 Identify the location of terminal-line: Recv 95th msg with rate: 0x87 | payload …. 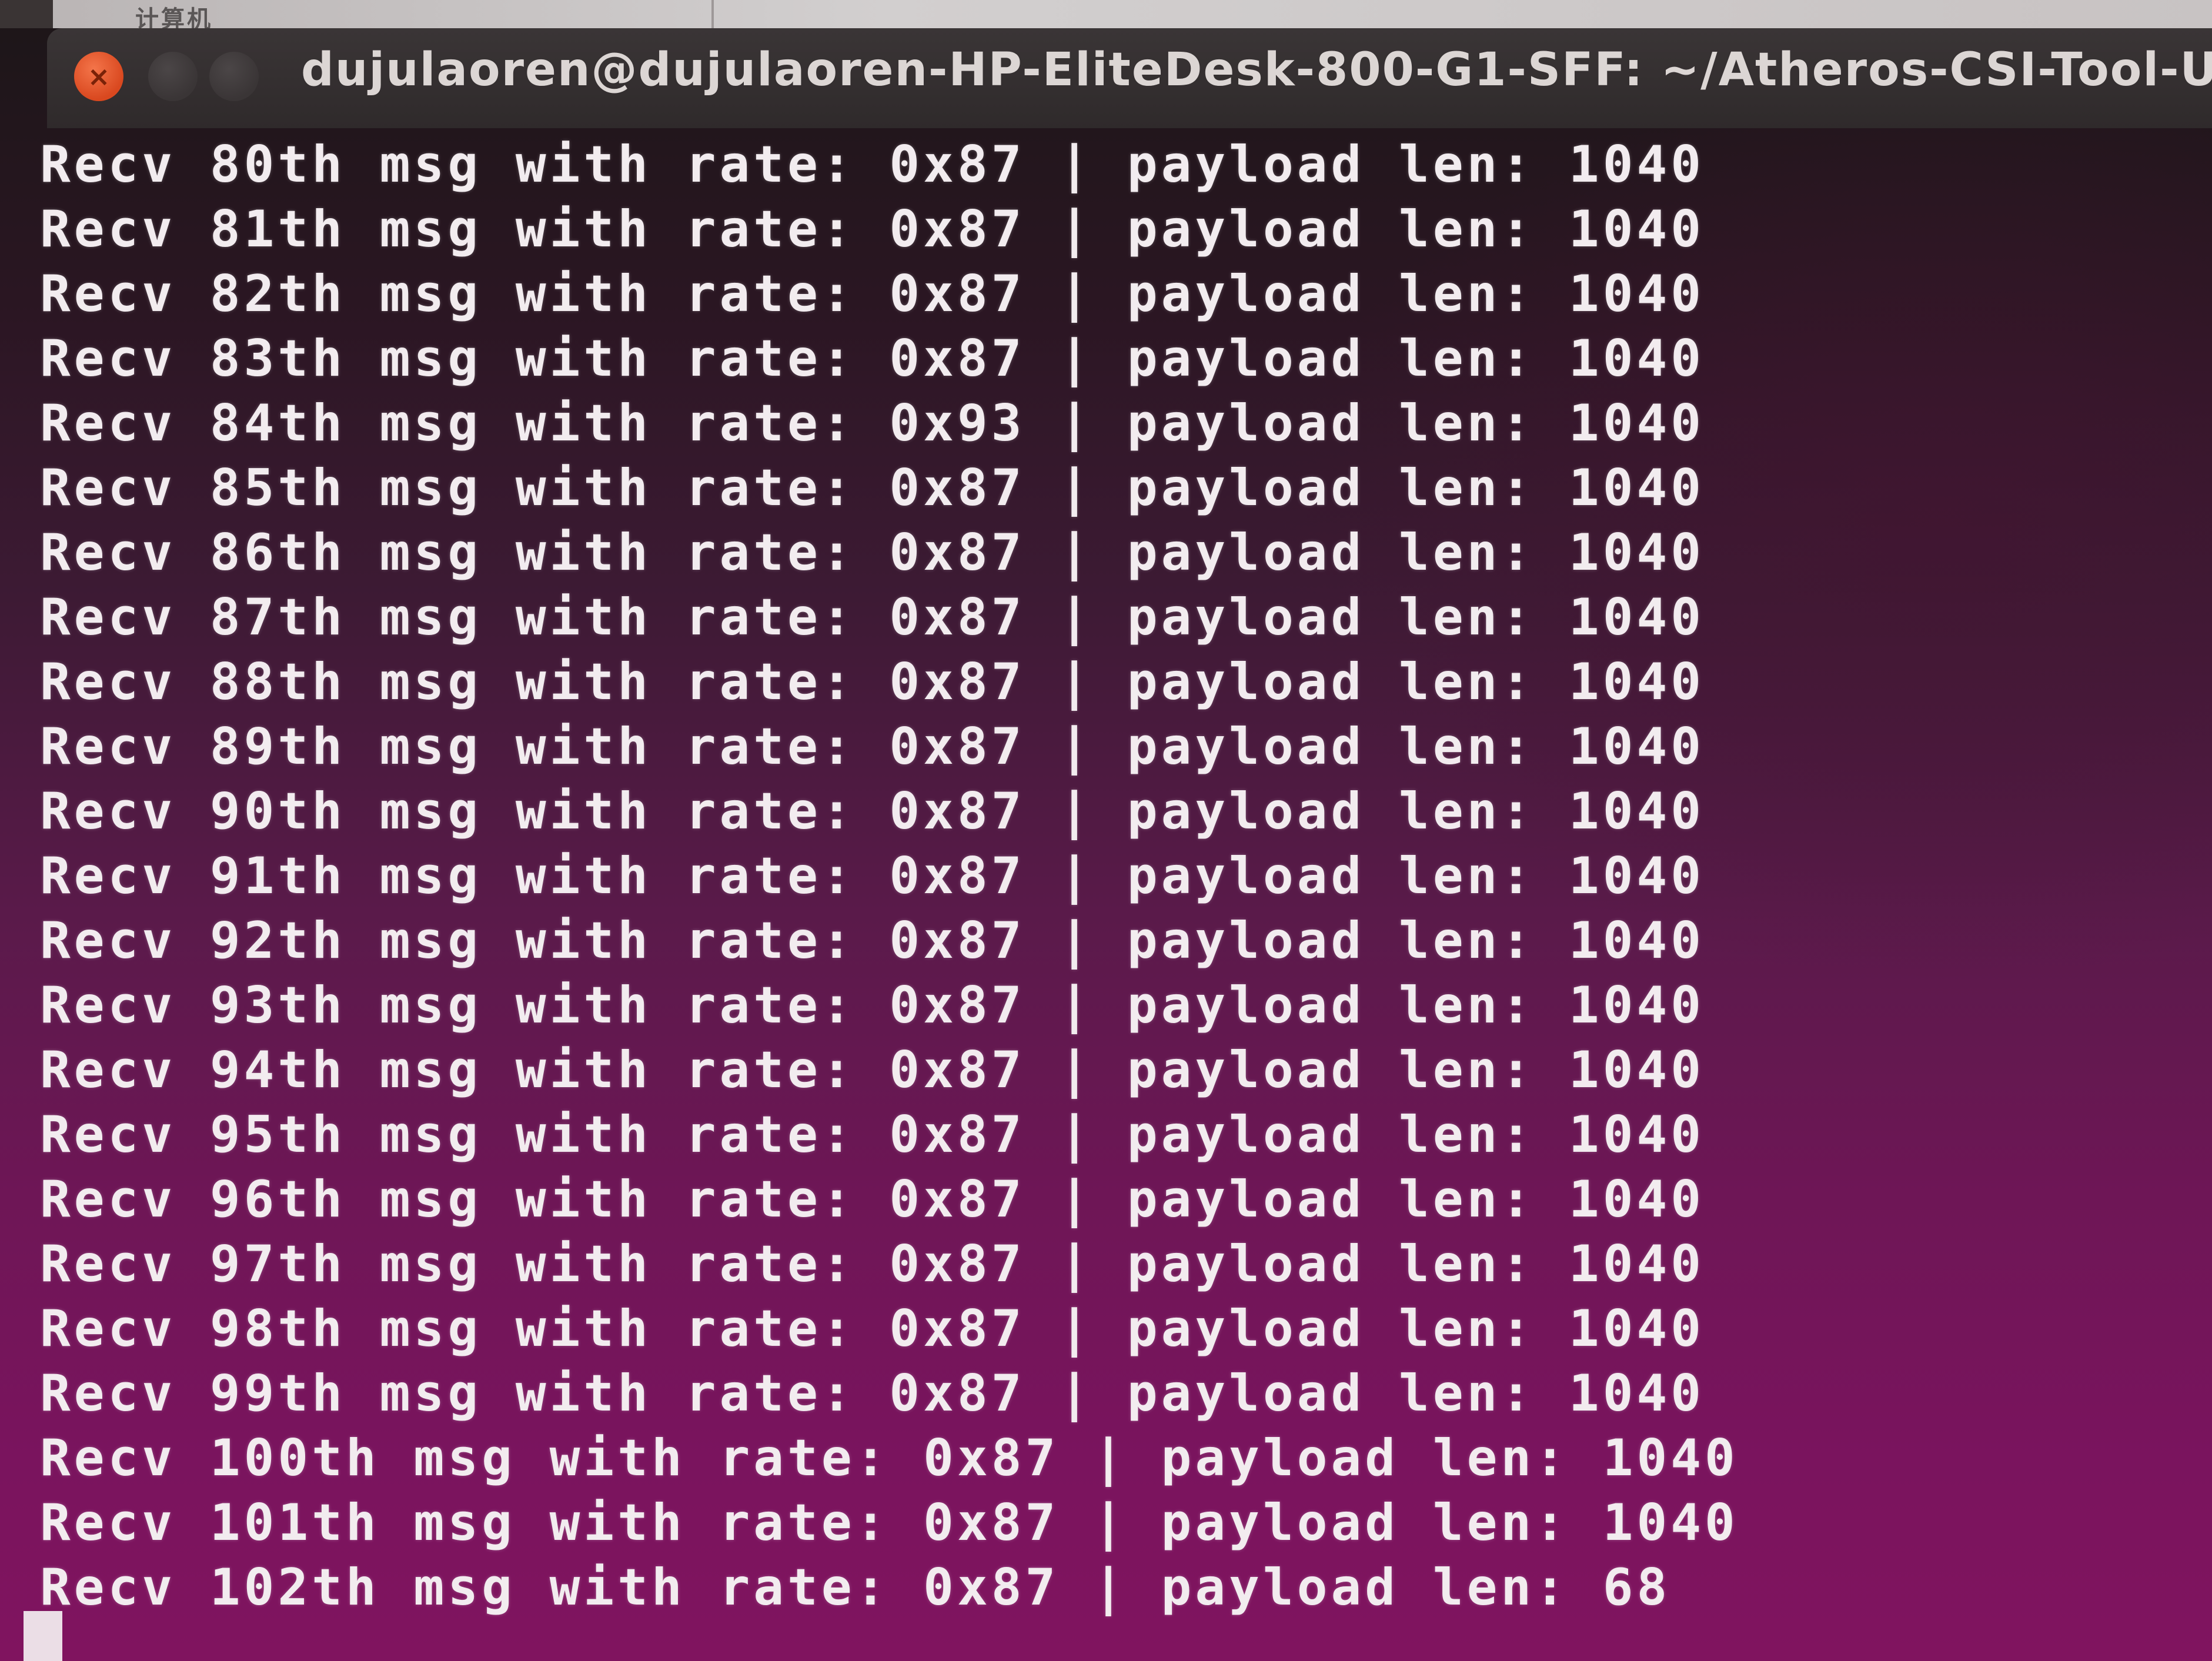
(872, 1134).